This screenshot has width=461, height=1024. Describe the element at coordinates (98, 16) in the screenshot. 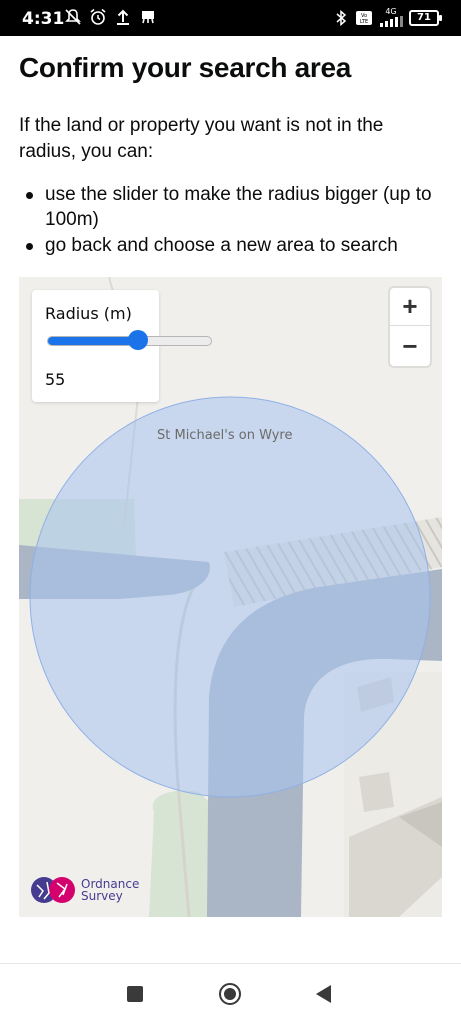

I see `alarm-icon` at that location.